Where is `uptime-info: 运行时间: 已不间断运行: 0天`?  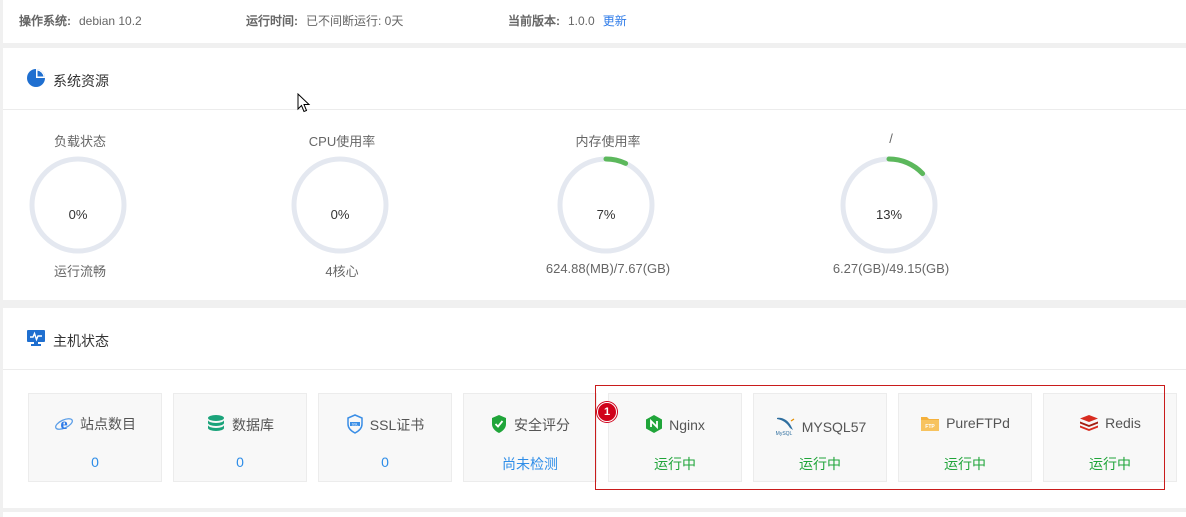 uptime-info: 运行时间: 已不间断运行: 0天 is located at coordinates (324, 20).